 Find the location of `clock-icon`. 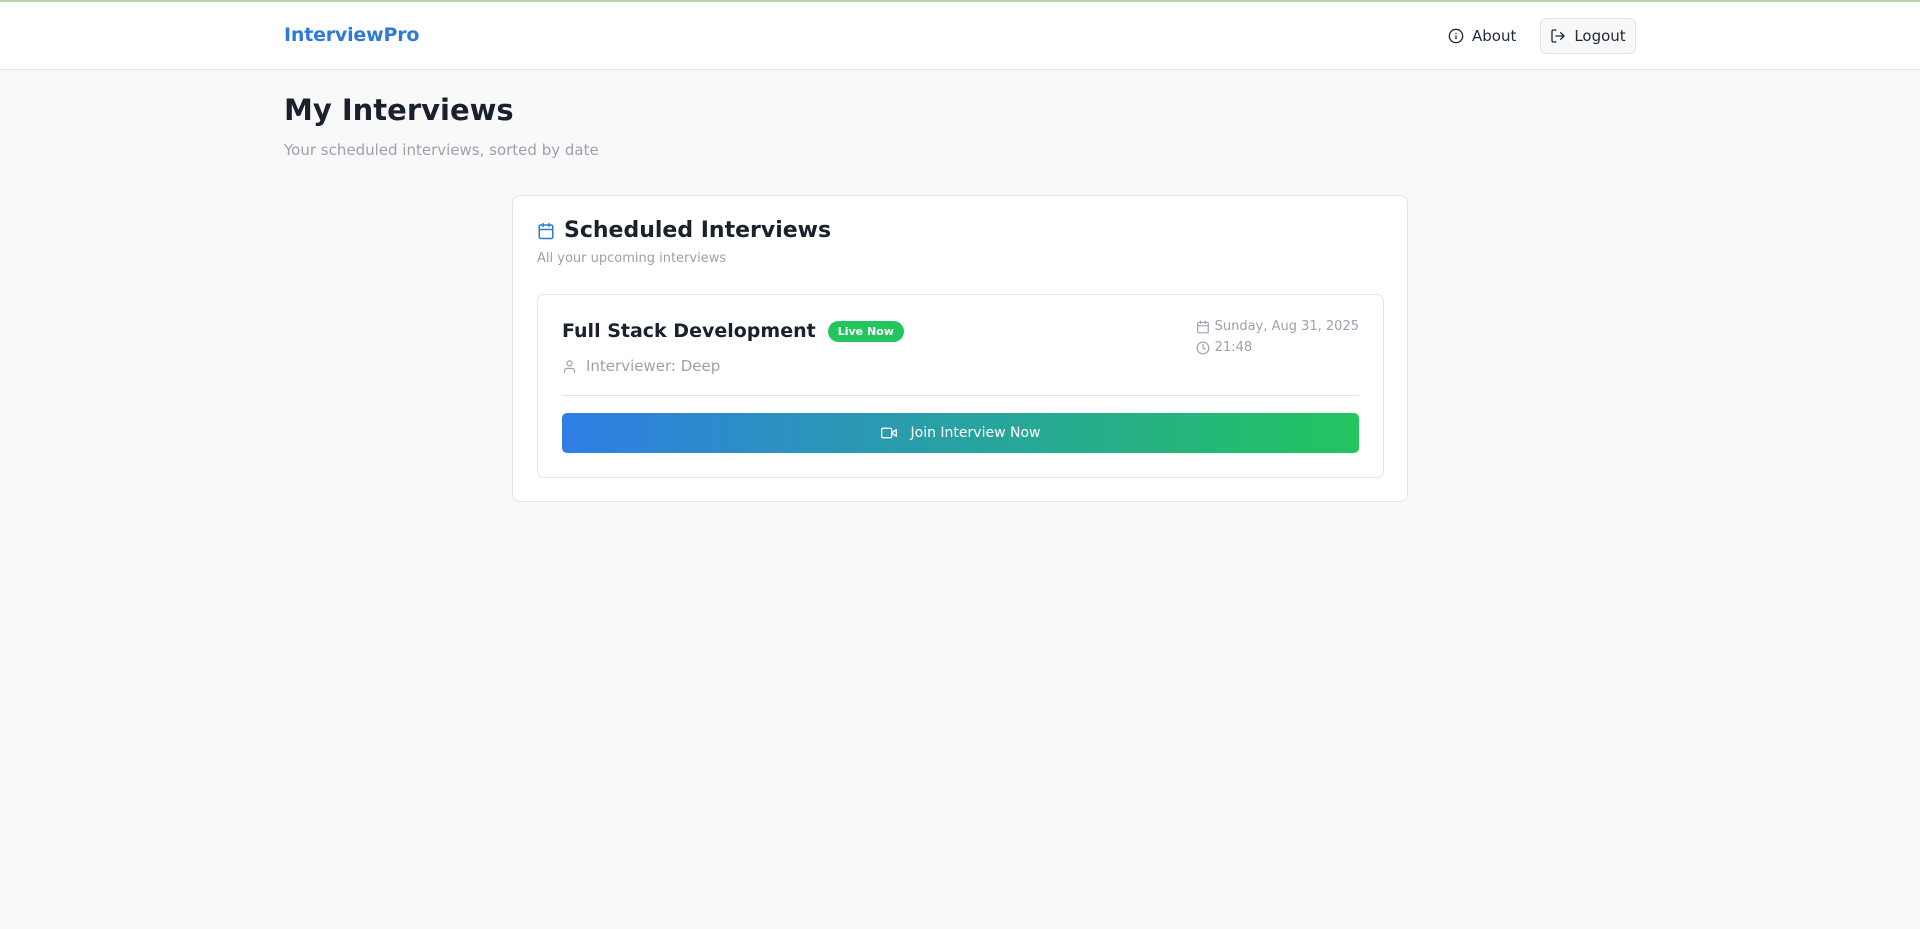

clock-icon is located at coordinates (1203, 348).